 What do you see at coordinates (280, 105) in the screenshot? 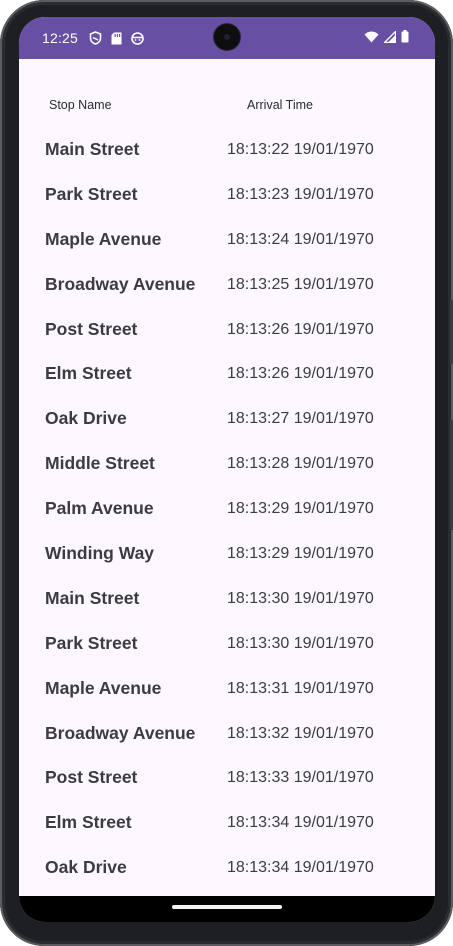
I see `header-arrival-time: Arrival Time` at bounding box center [280, 105].